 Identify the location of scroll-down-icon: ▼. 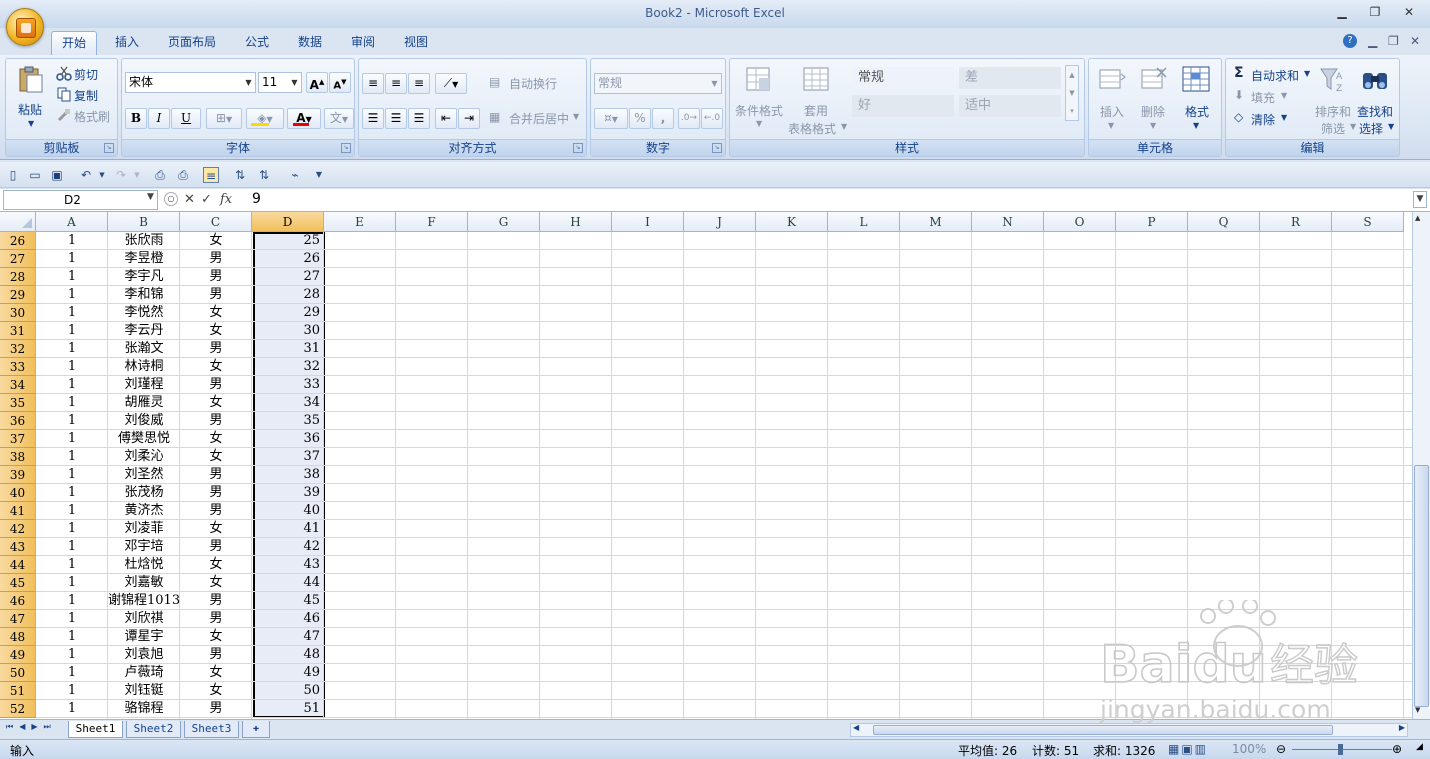
(1417, 710).